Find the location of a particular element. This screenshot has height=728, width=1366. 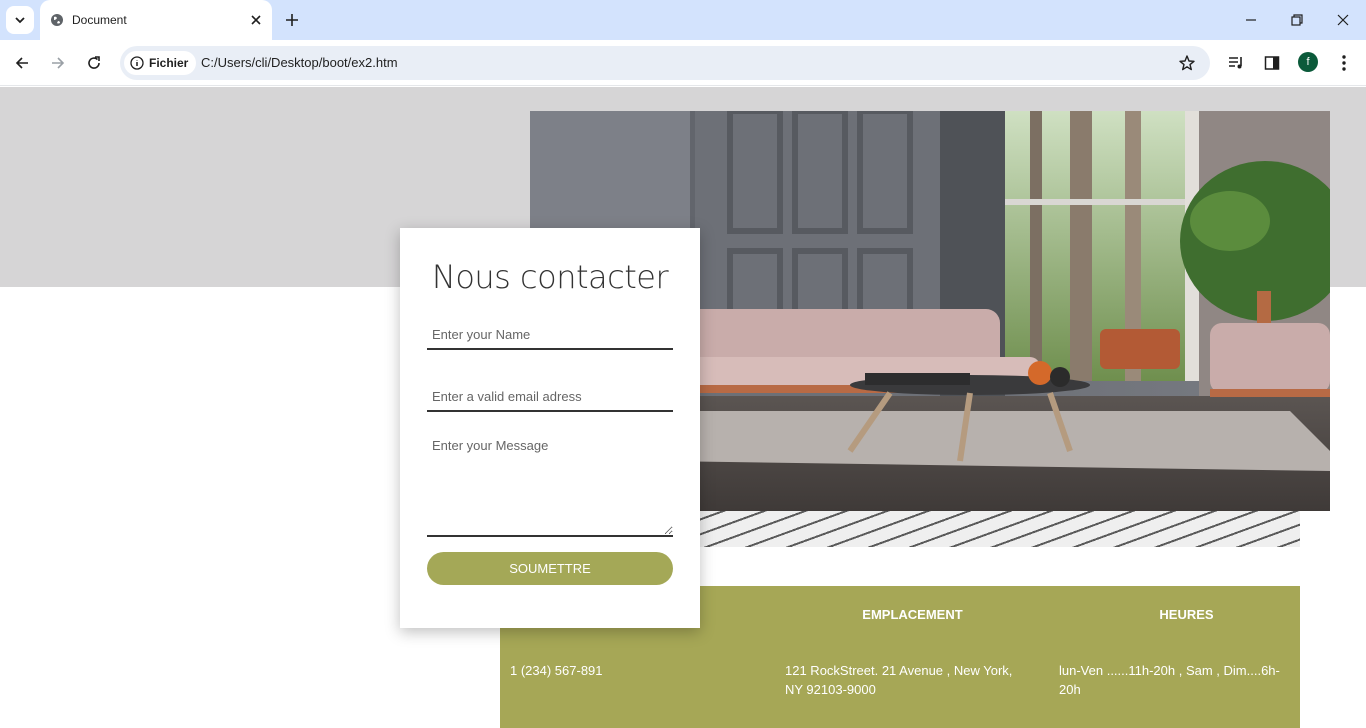

forward-button is located at coordinates (58, 63).